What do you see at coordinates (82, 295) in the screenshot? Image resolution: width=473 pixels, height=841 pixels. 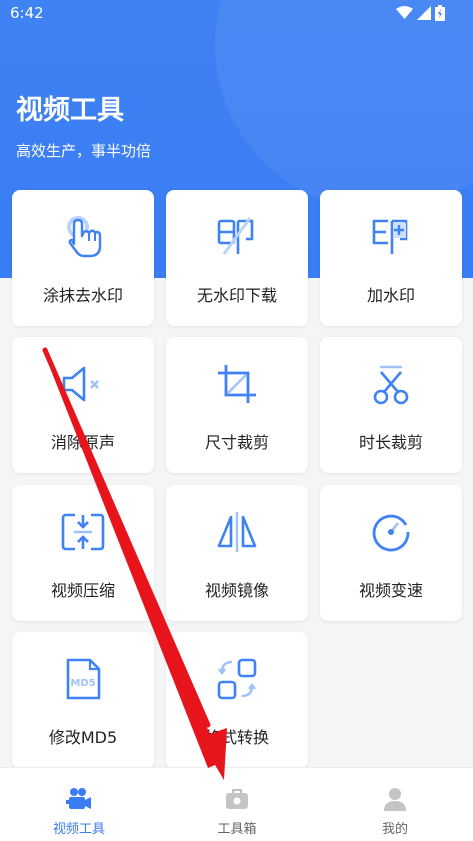 I see `tool-label: 涂抹去水印` at bounding box center [82, 295].